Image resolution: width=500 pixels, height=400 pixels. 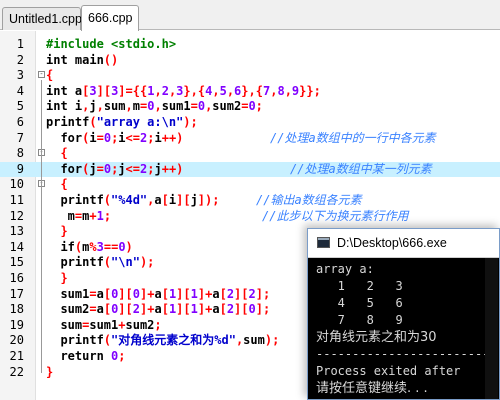 I want to click on code-comment: //此步以下为换元素行作用, so click(x=335, y=215).